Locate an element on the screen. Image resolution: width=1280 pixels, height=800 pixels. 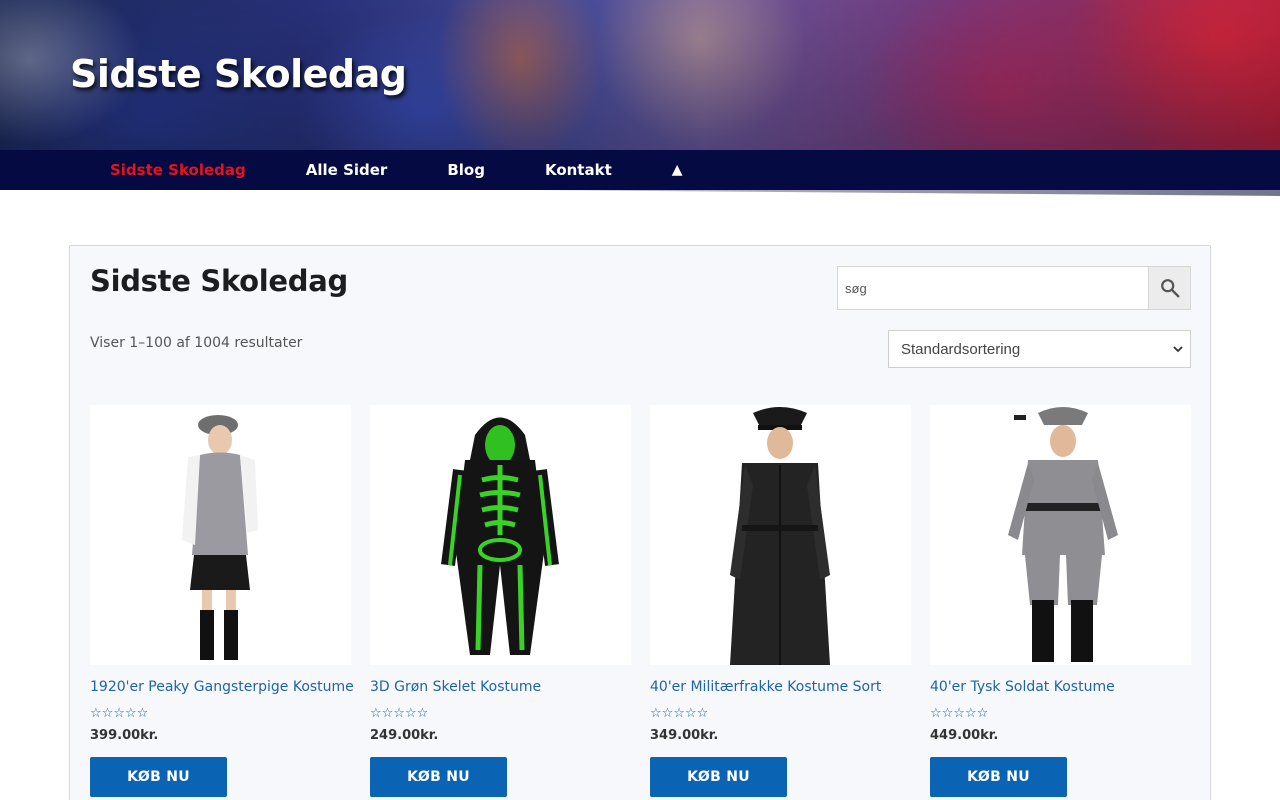
product-name: 3D Grøn Skelet Kostume is located at coordinates (500, 687).